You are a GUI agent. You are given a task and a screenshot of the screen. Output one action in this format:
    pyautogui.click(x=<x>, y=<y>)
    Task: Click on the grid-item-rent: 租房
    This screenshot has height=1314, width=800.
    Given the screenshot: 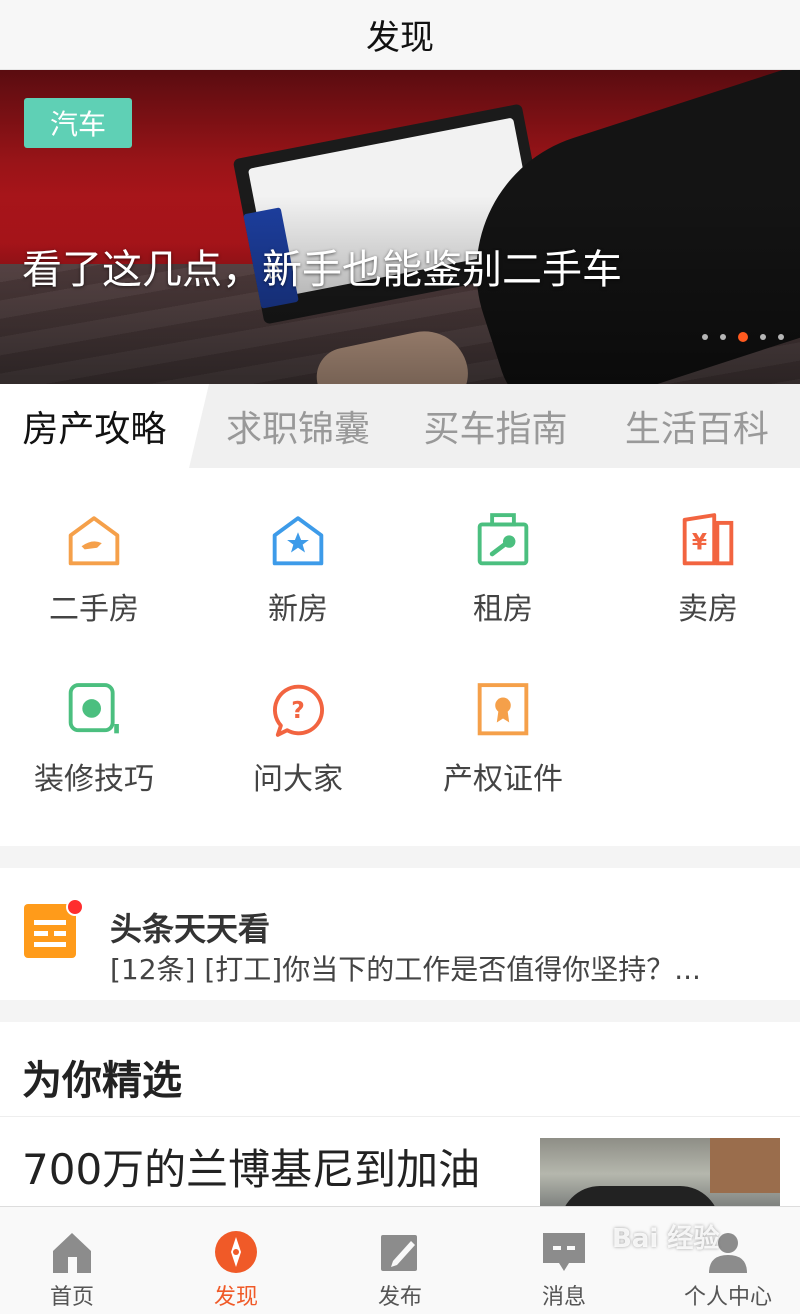 What is the action you would take?
    pyautogui.click(x=503, y=548)
    